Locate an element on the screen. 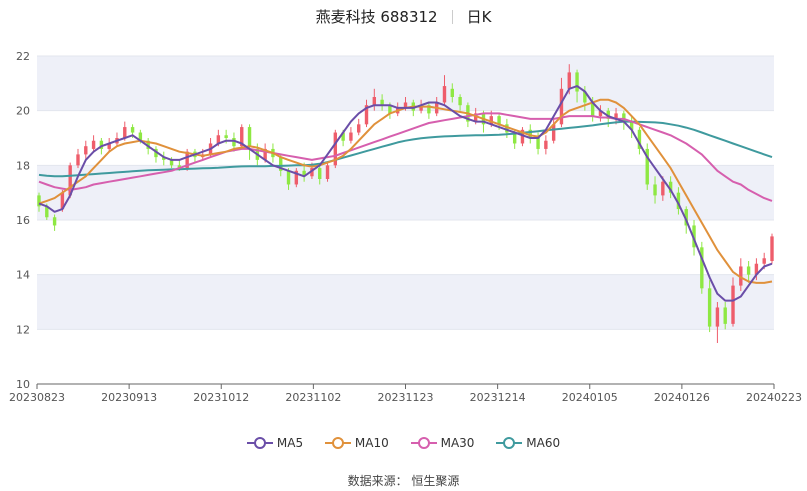 The image size is (807, 491). legend: MA5 MA10 MA30 MA60 is located at coordinates (403, 443).